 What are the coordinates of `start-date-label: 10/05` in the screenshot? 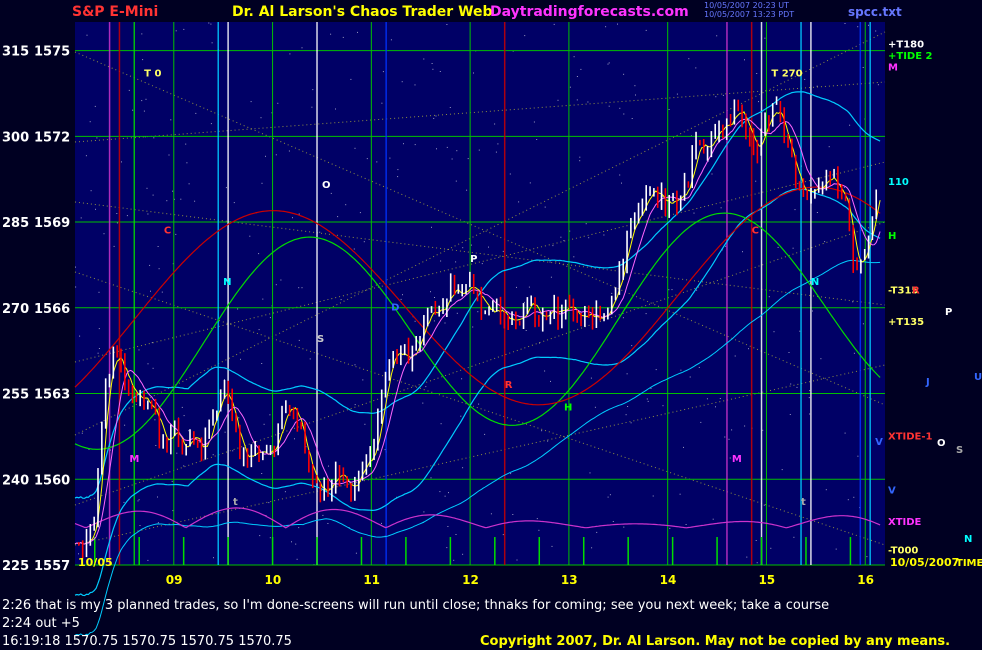 It's located at (95, 562).